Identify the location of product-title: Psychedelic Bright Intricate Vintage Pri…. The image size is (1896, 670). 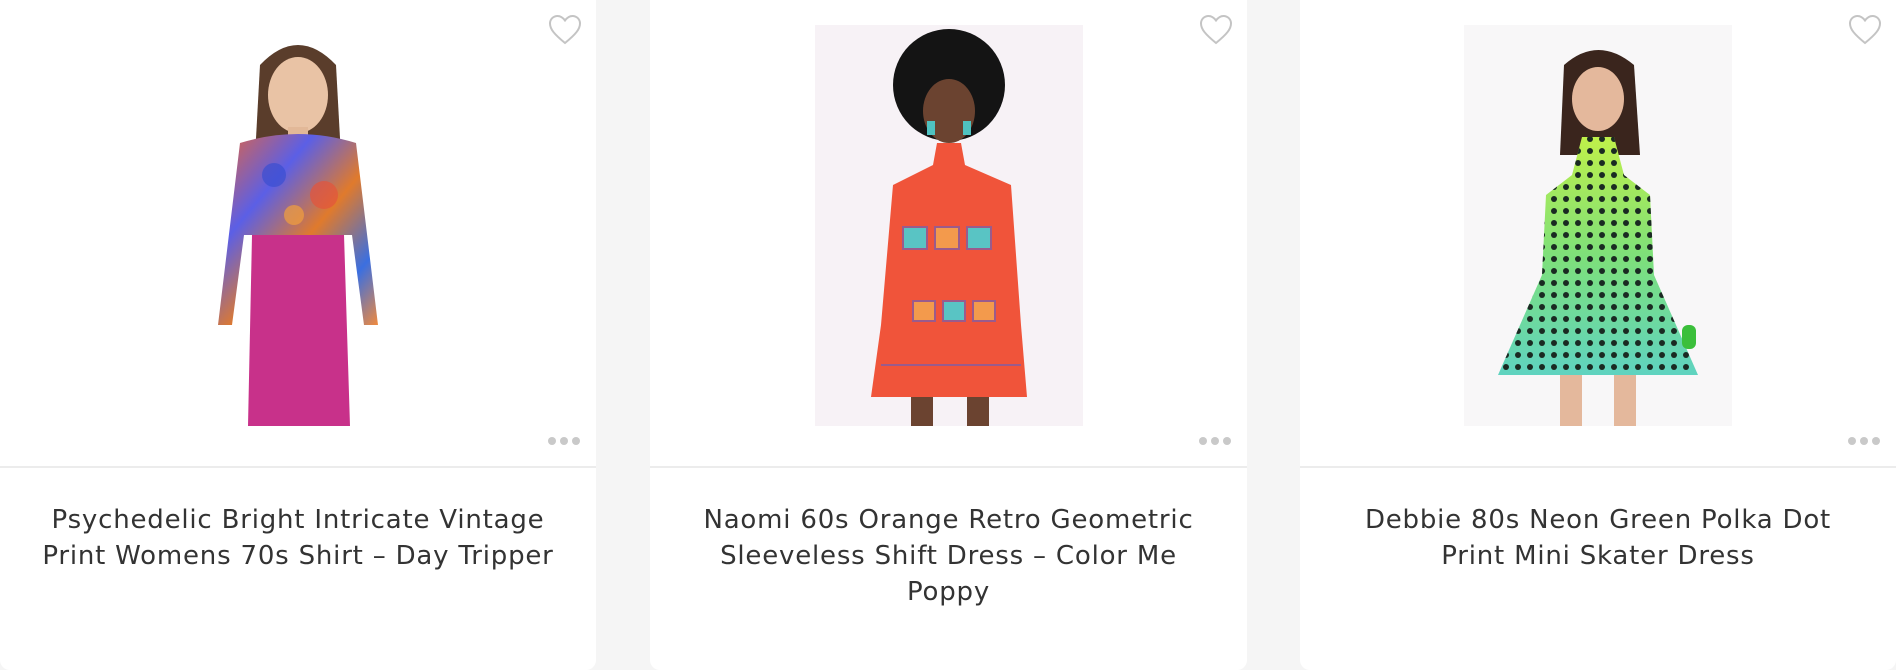
(298, 521).